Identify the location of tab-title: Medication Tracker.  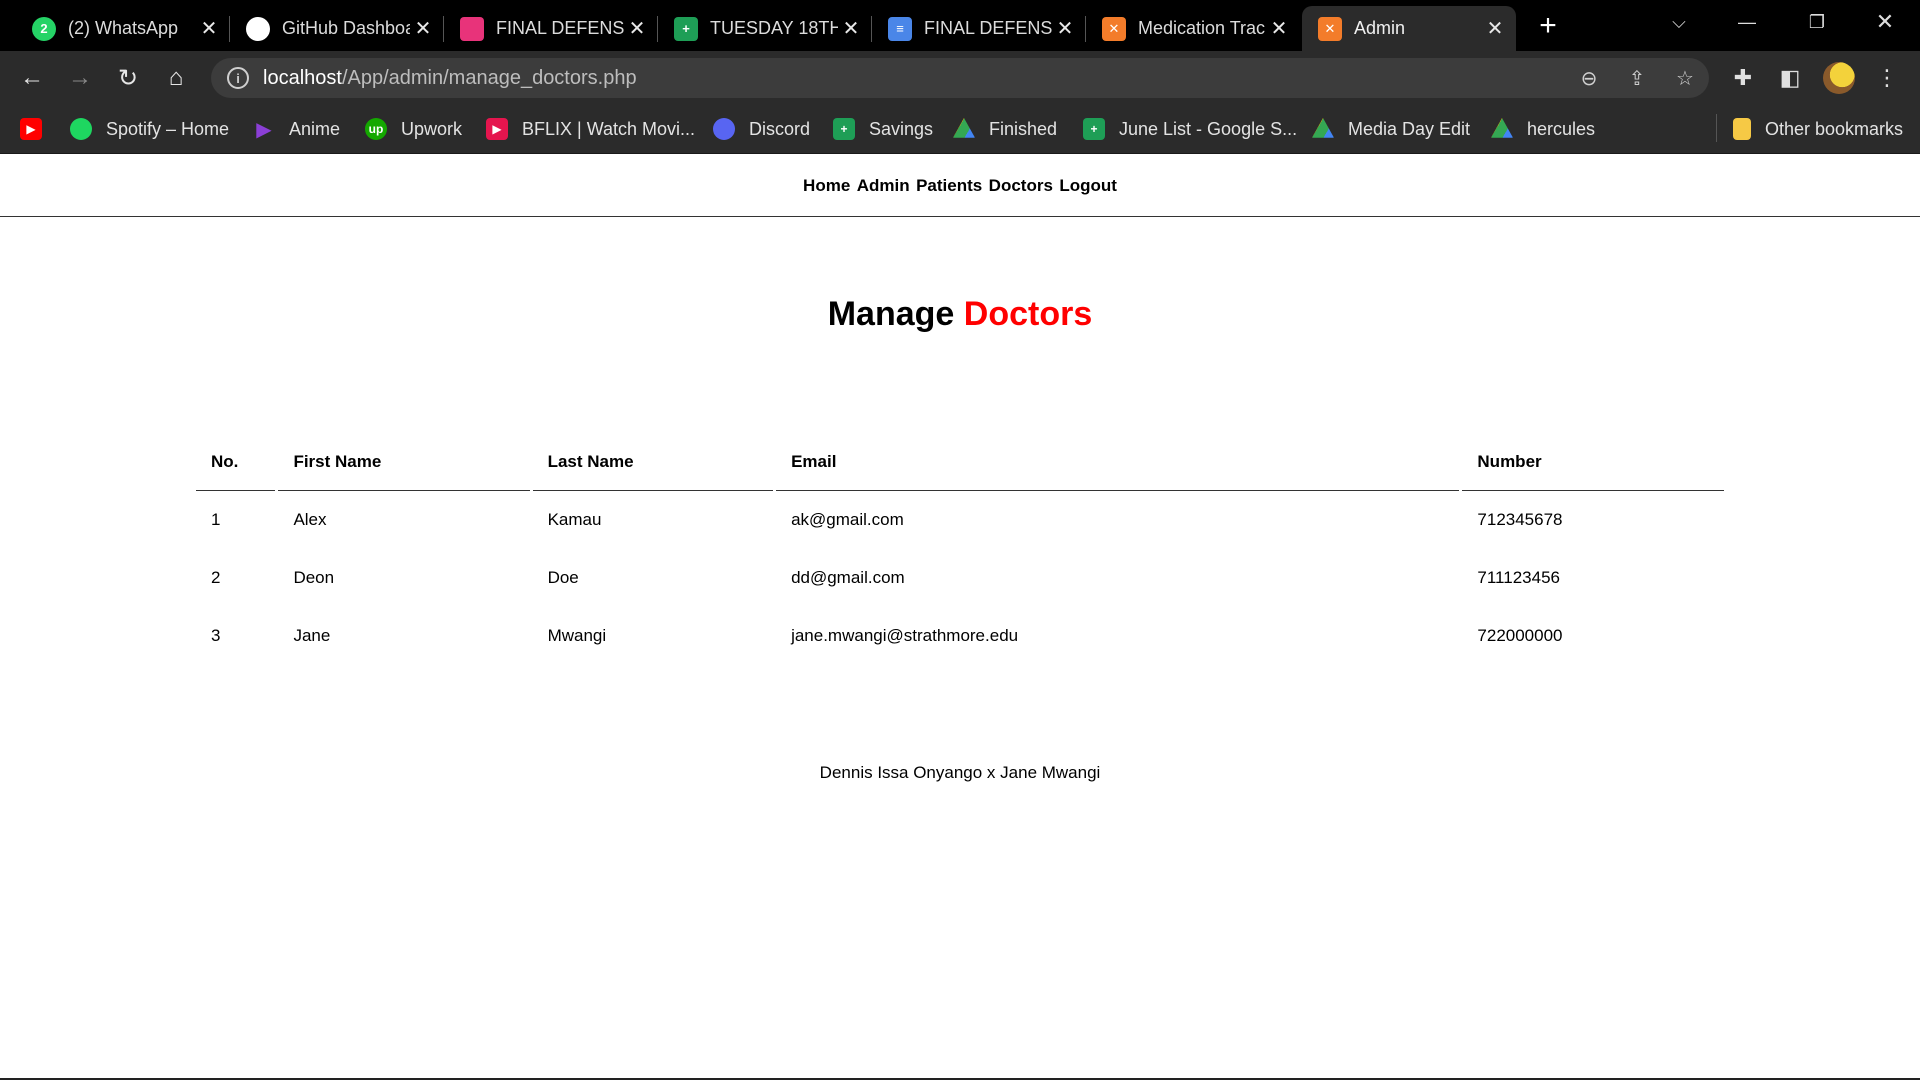
(1202, 28).